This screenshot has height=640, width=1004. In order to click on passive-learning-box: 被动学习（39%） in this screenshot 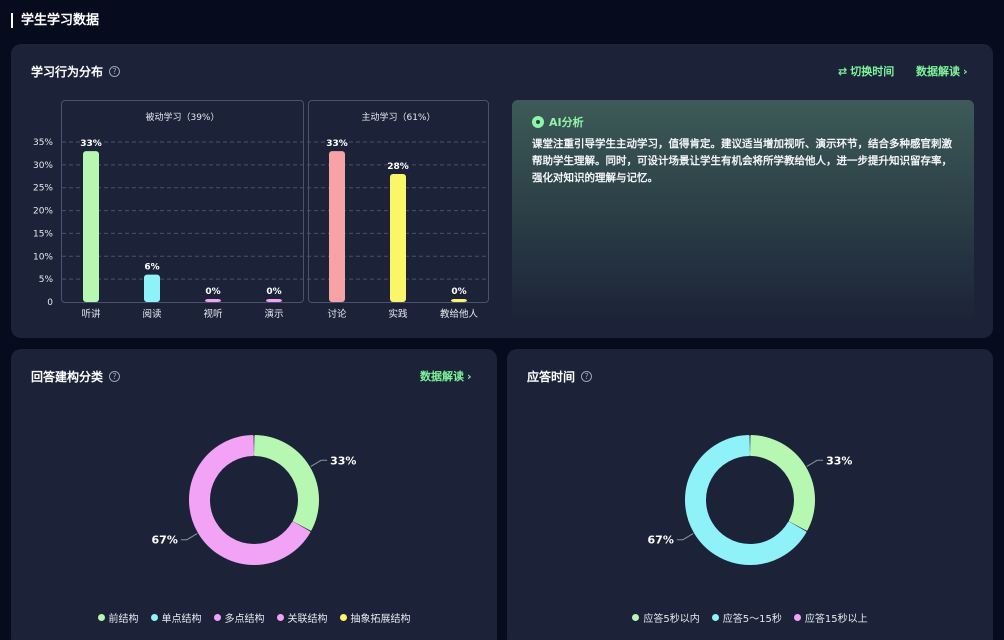, I will do `click(182, 201)`.